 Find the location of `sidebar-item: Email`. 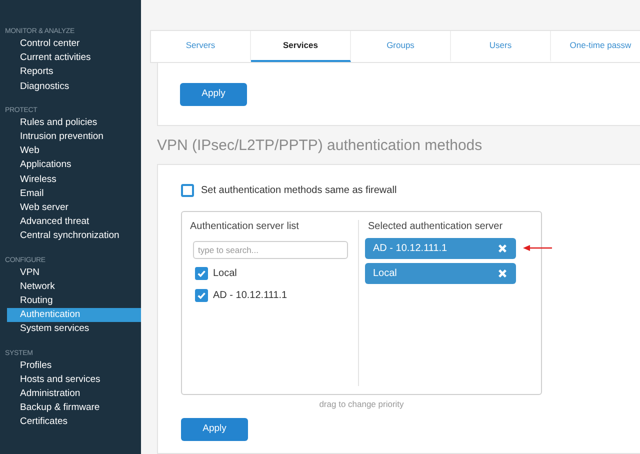

sidebar-item: Email is located at coordinates (74, 194).